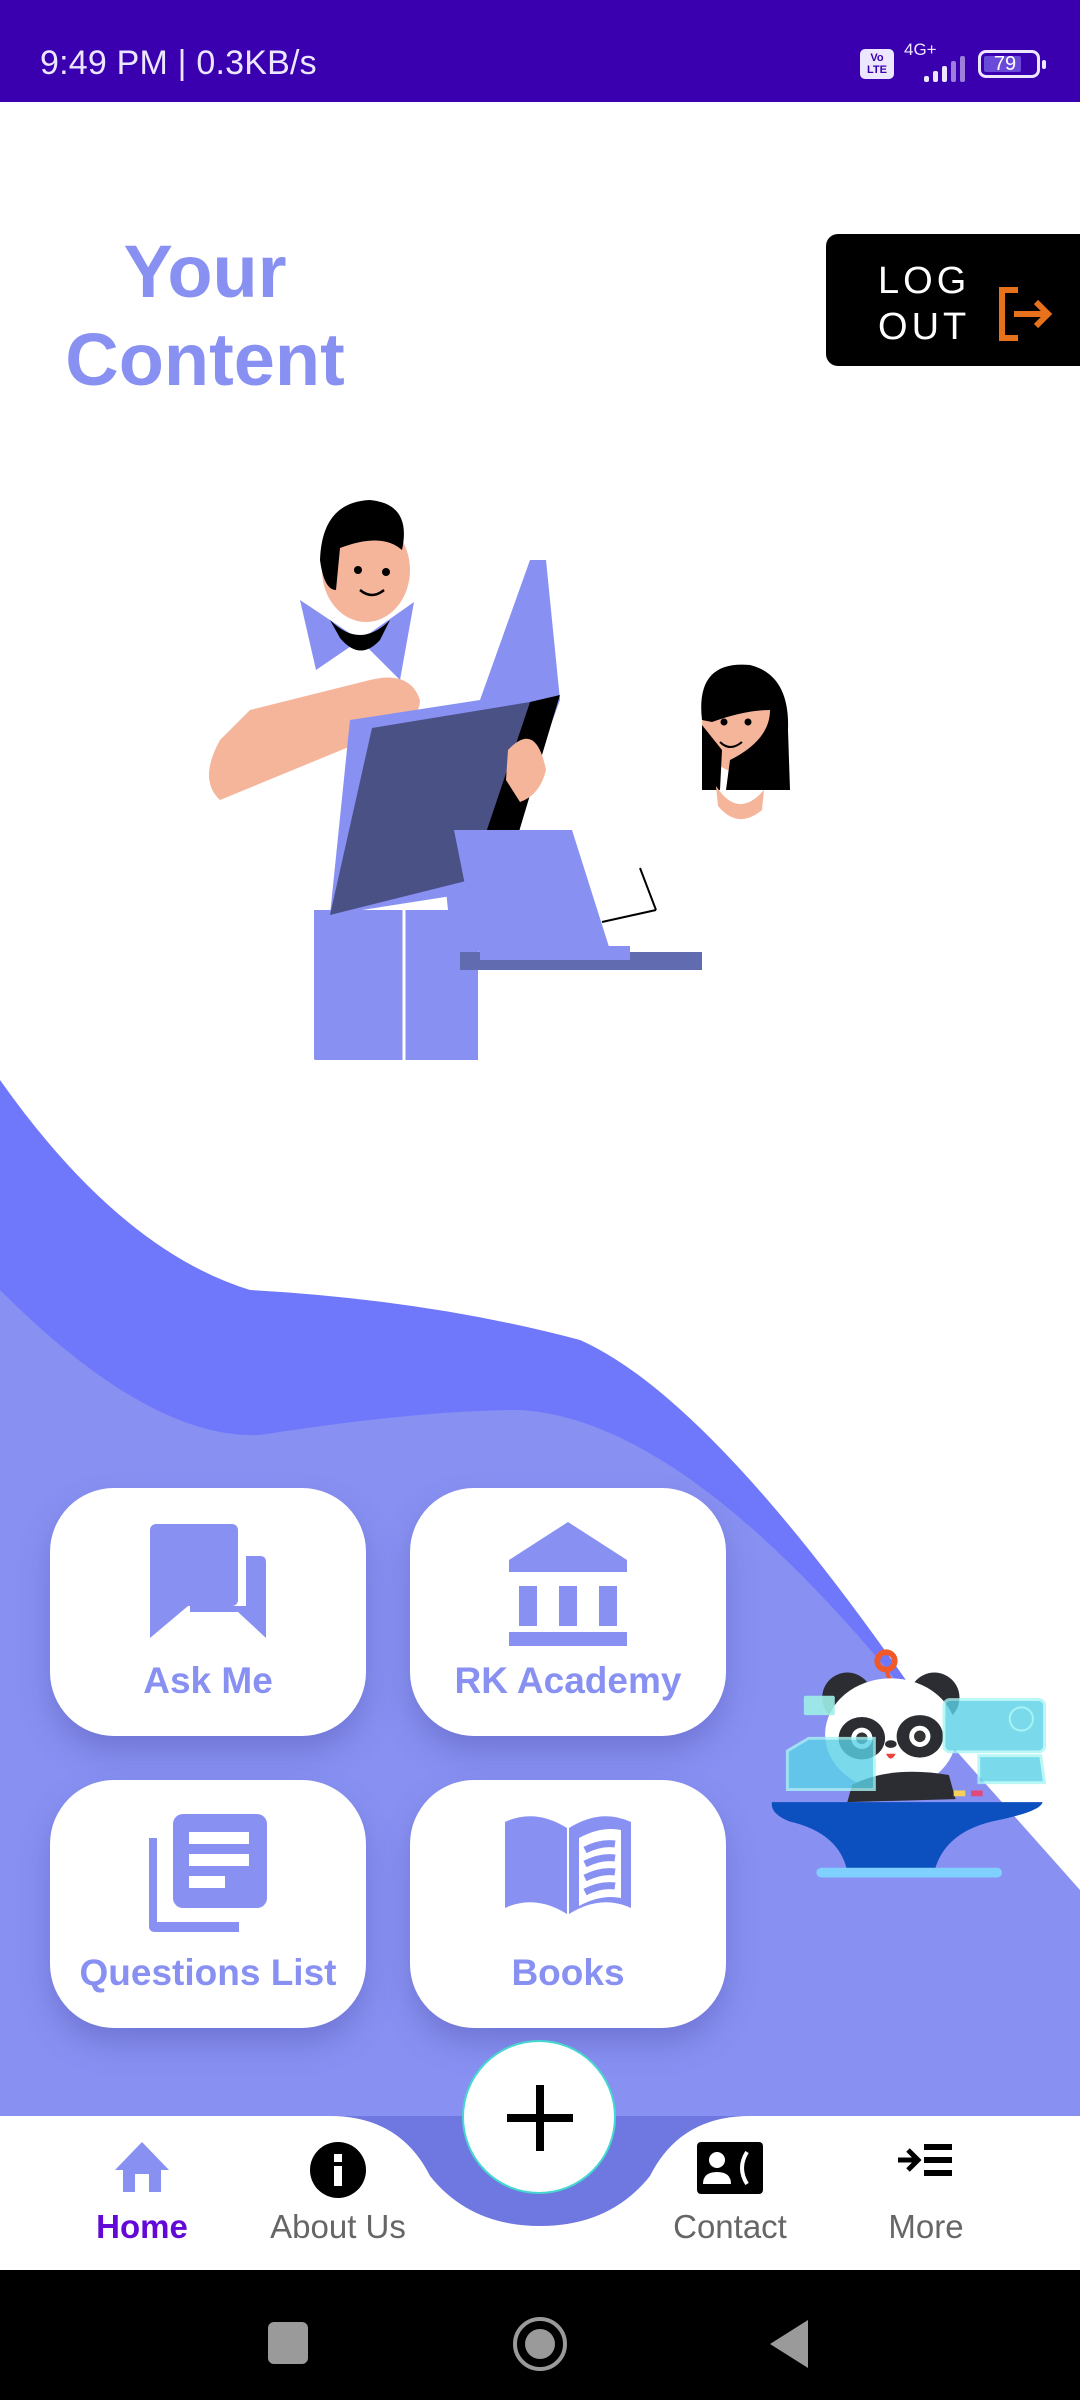  What do you see at coordinates (142, 2167) in the screenshot?
I see `home-icon` at bounding box center [142, 2167].